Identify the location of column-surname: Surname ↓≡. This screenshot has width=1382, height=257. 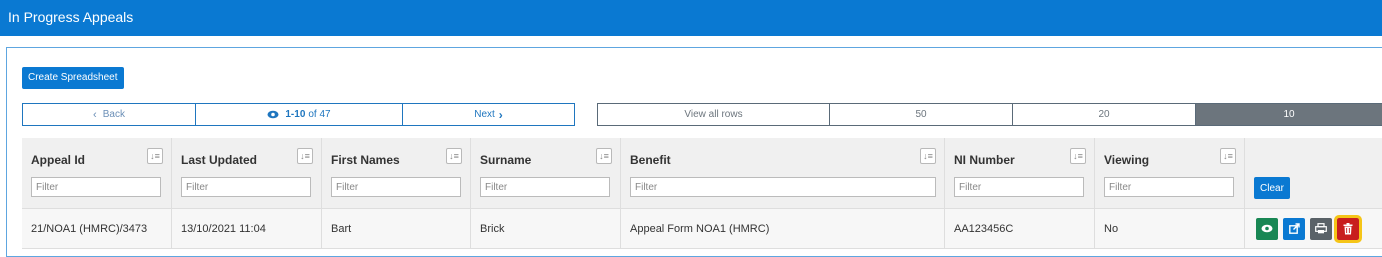
(546, 173).